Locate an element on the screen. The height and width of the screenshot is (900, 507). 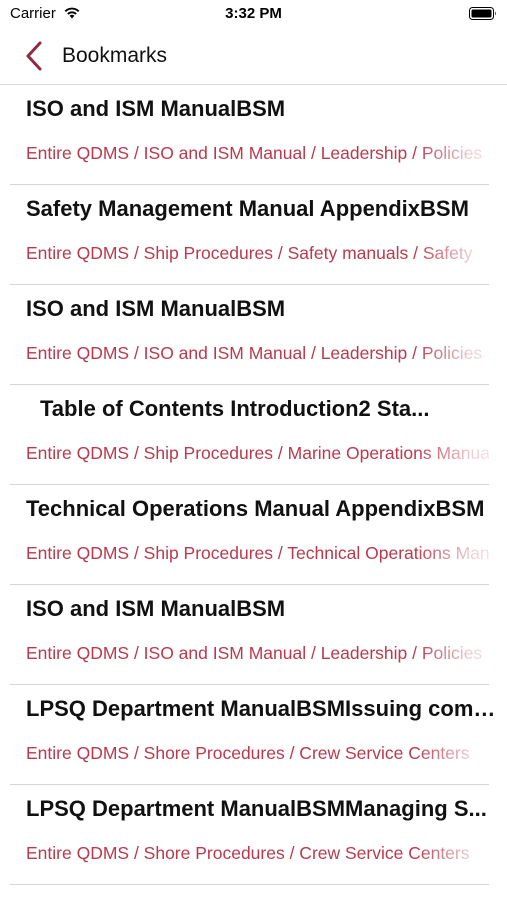
status-bar: Carrier 3:32 PM is located at coordinates (253, 14).